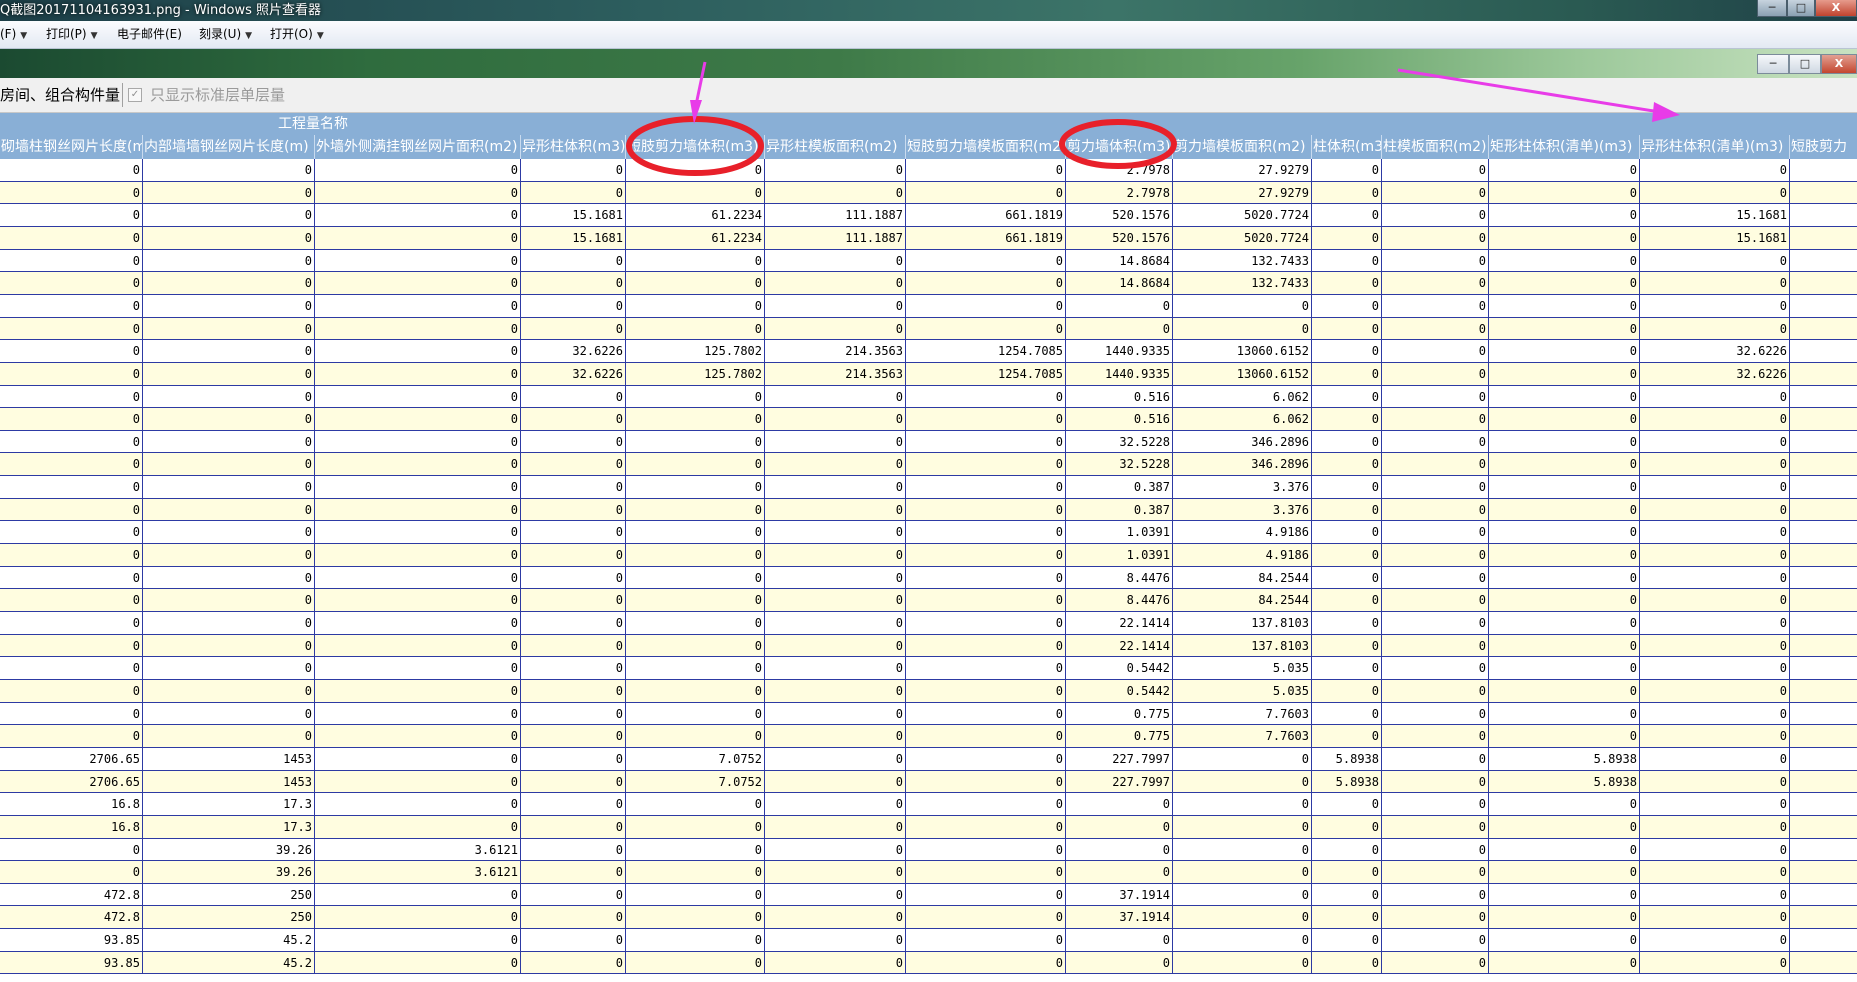  Describe the element at coordinates (1242, 170) in the screenshot. I see `table-cell: 27.9279` at that location.